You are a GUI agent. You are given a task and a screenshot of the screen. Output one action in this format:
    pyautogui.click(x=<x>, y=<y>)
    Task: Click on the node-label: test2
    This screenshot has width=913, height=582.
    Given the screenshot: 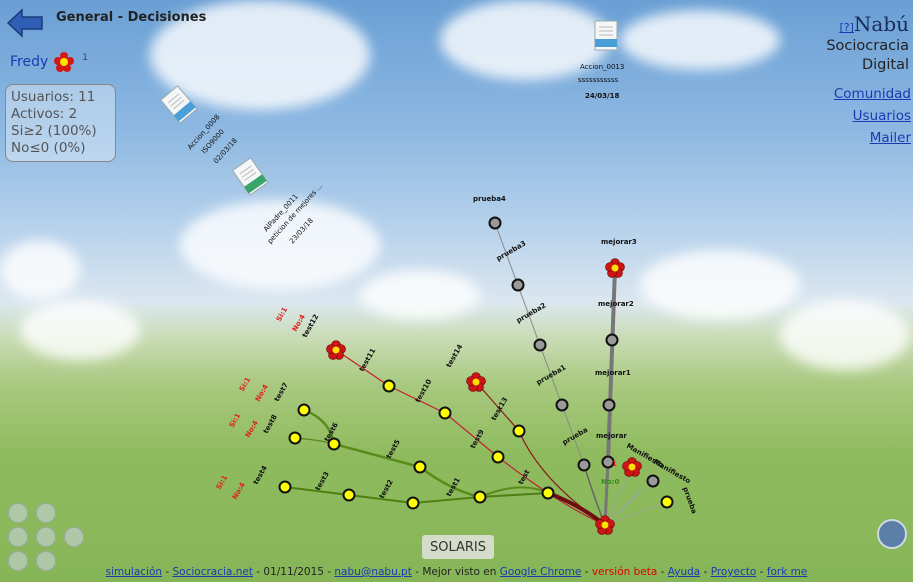 What is the action you would take?
    pyautogui.click(x=386, y=489)
    